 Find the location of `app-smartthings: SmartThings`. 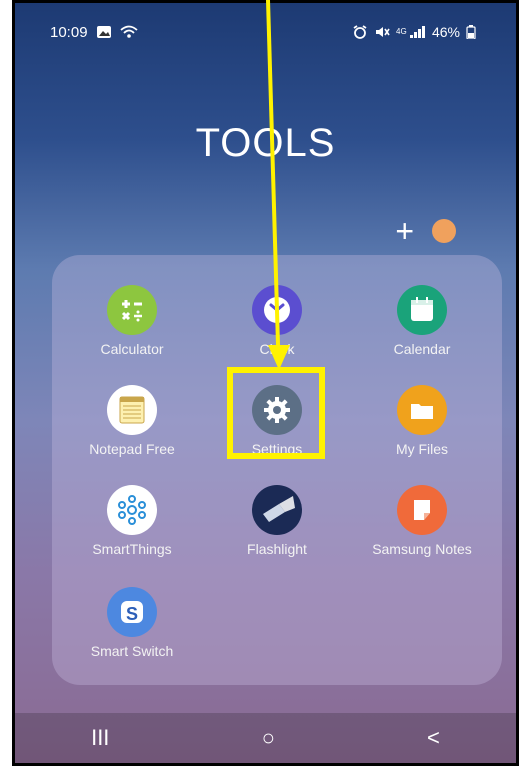

app-smartthings: SmartThings is located at coordinates (132, 521).